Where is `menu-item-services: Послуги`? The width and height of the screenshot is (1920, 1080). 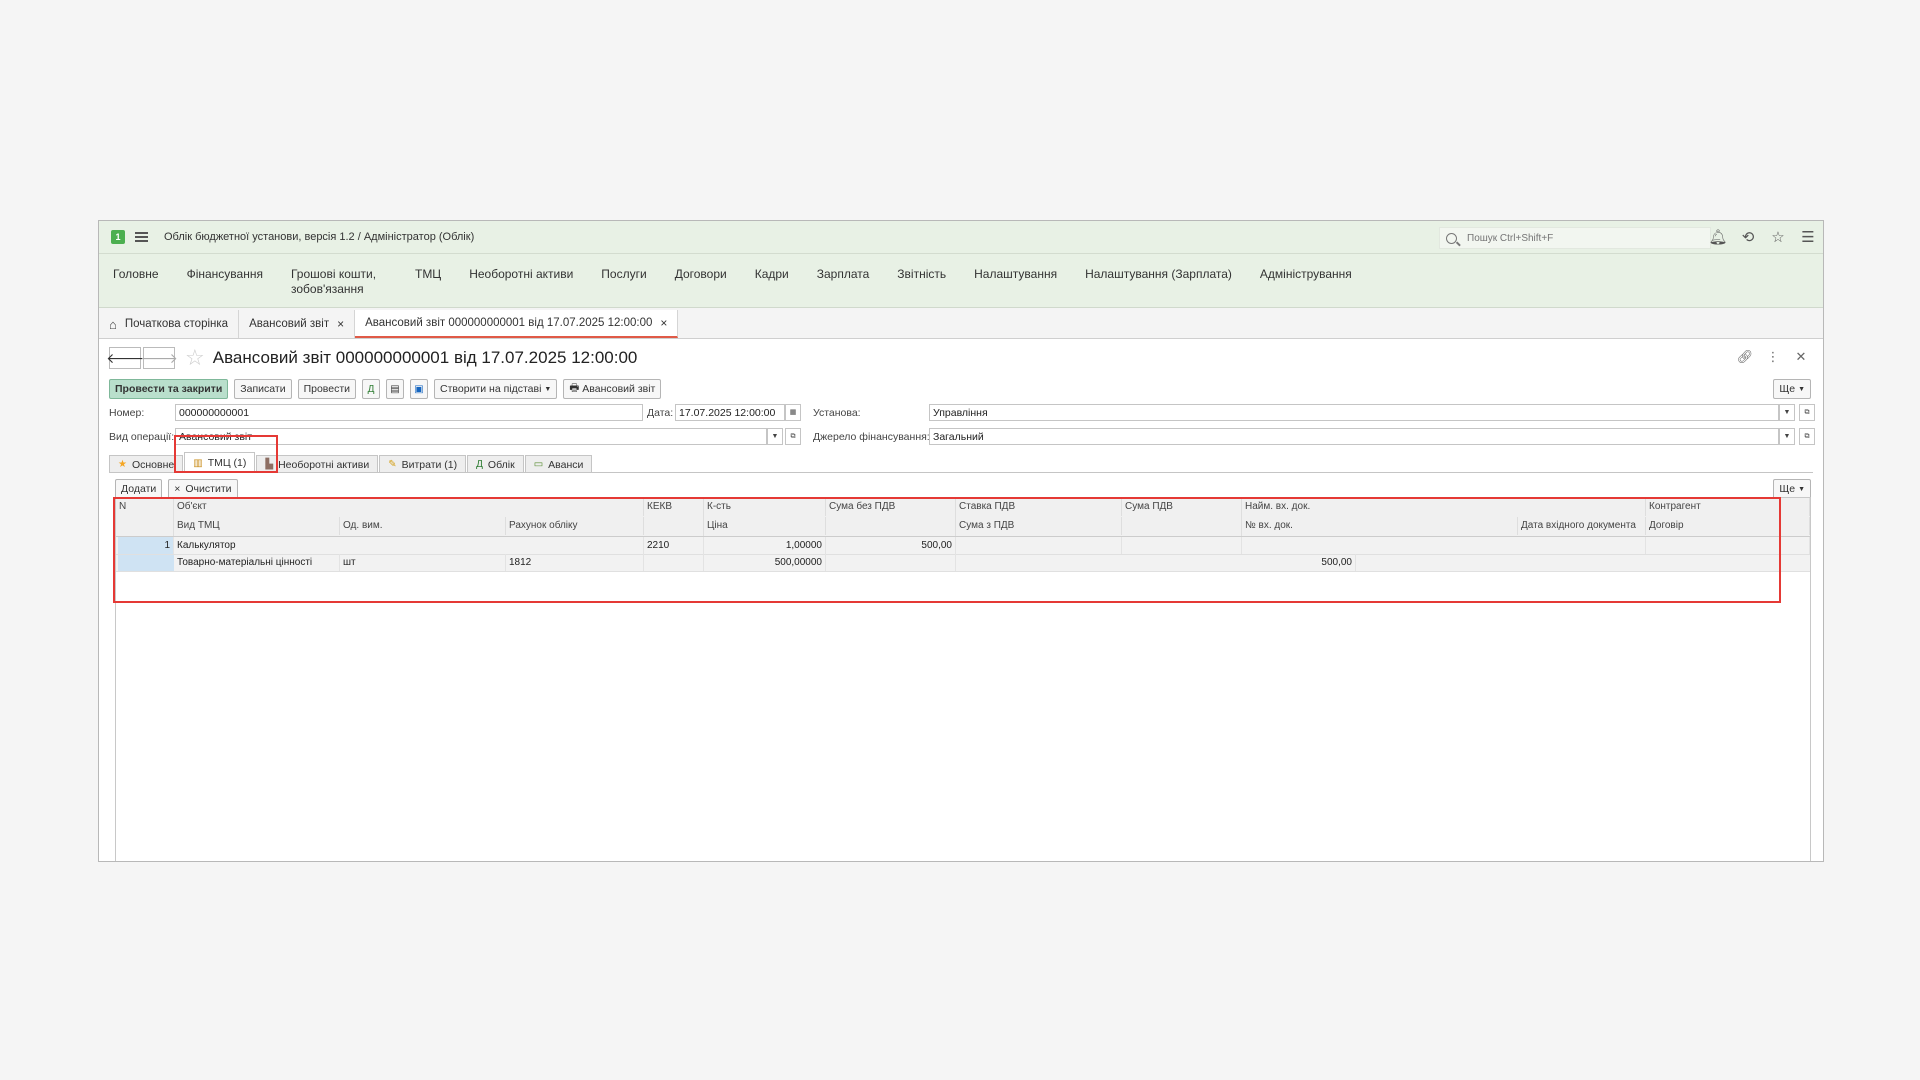
menu-item-services: Послуги is located at coordinates (623, 274).